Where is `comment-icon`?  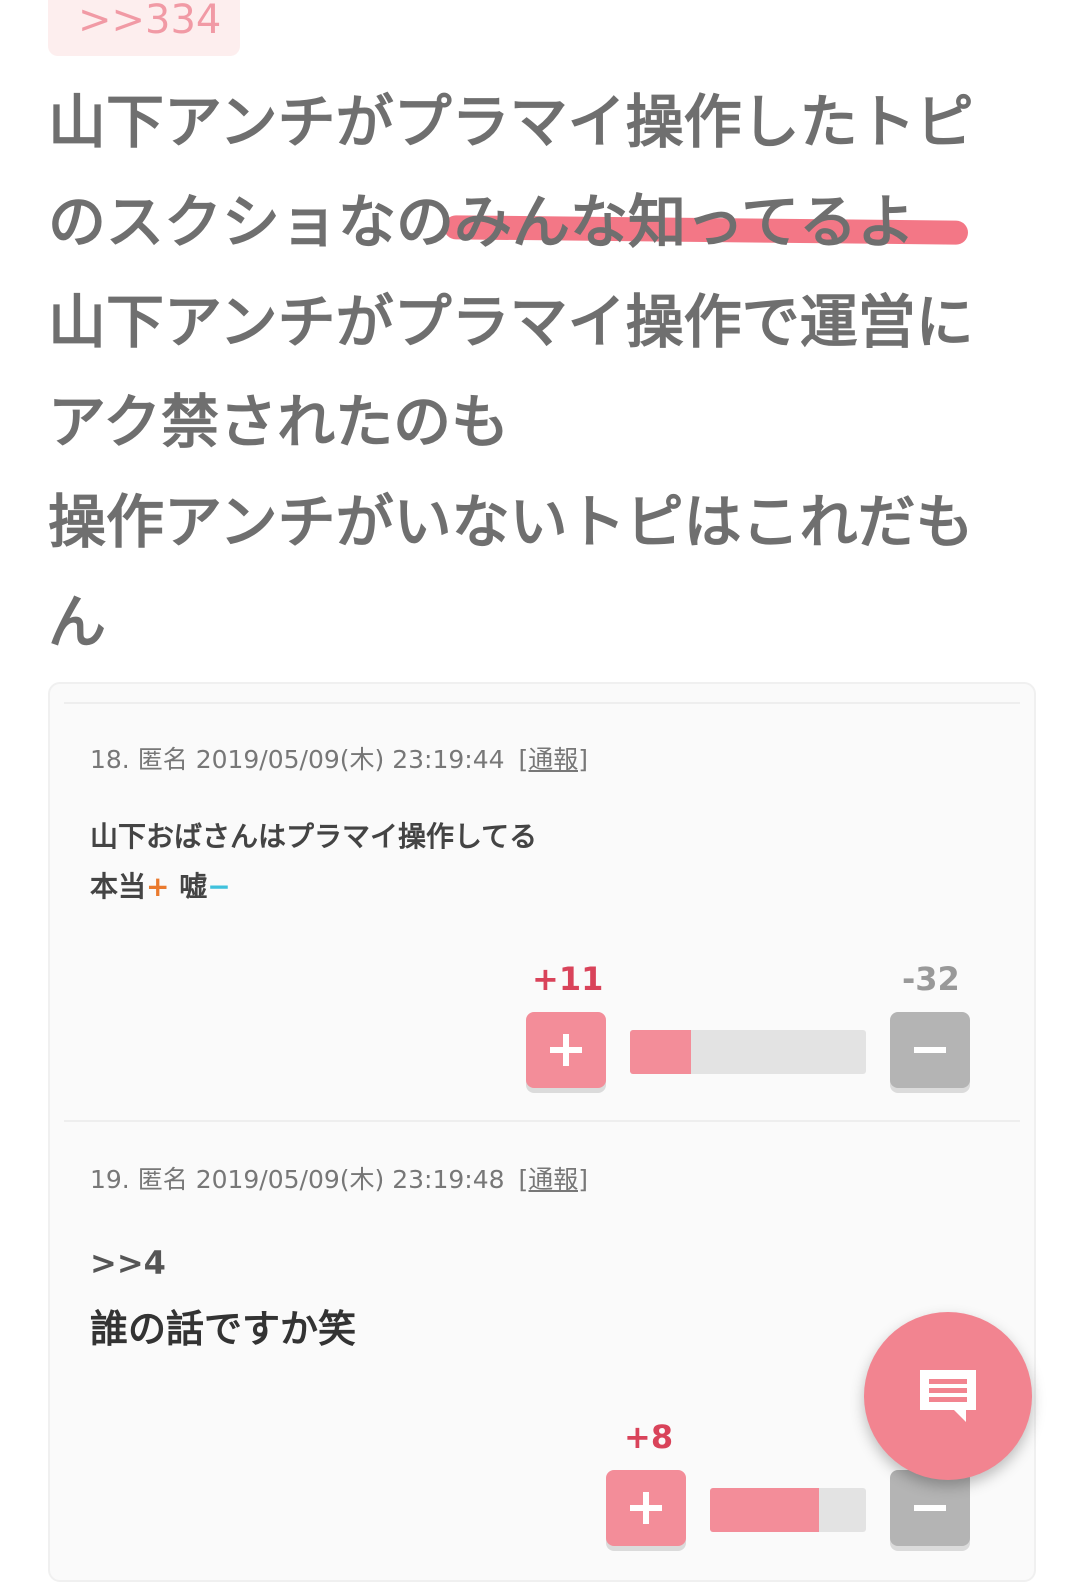 comment-icon is located at coordinates (948, 1396).